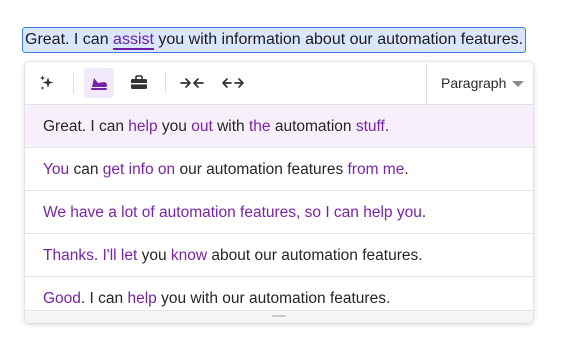 This screenshot has height=349, width=582. I want to click on popup-resize-bar, so click(279, 316).